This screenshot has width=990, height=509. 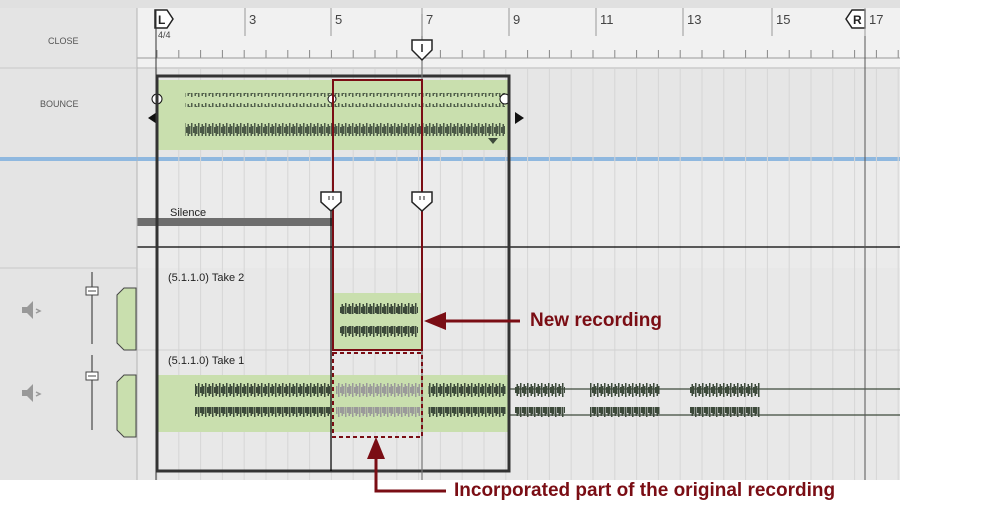 What do you see at coordinates (188, 213) in the screenshot?
I see `silence-label: Silence` at bounding box center [188, 213].